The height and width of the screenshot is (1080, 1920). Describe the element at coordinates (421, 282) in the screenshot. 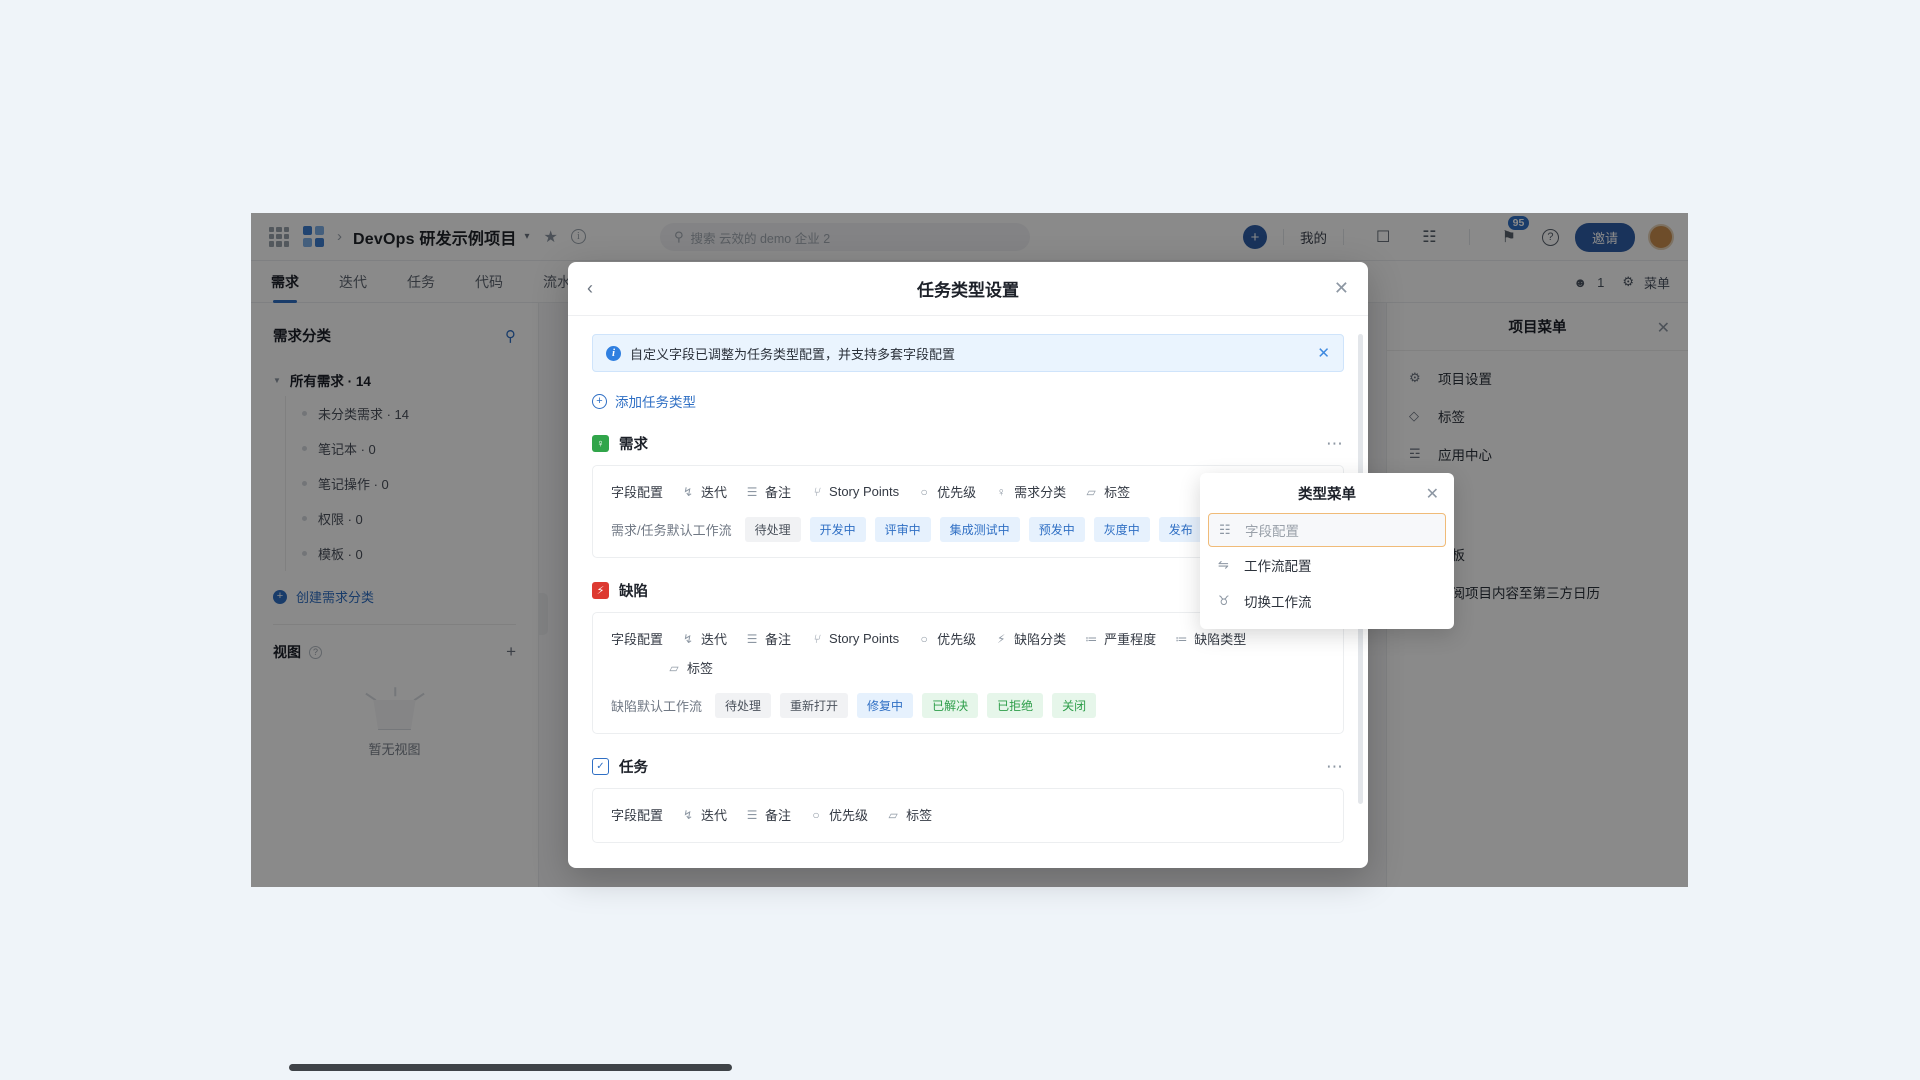

I see `tab-tasks: 任务` at that location.